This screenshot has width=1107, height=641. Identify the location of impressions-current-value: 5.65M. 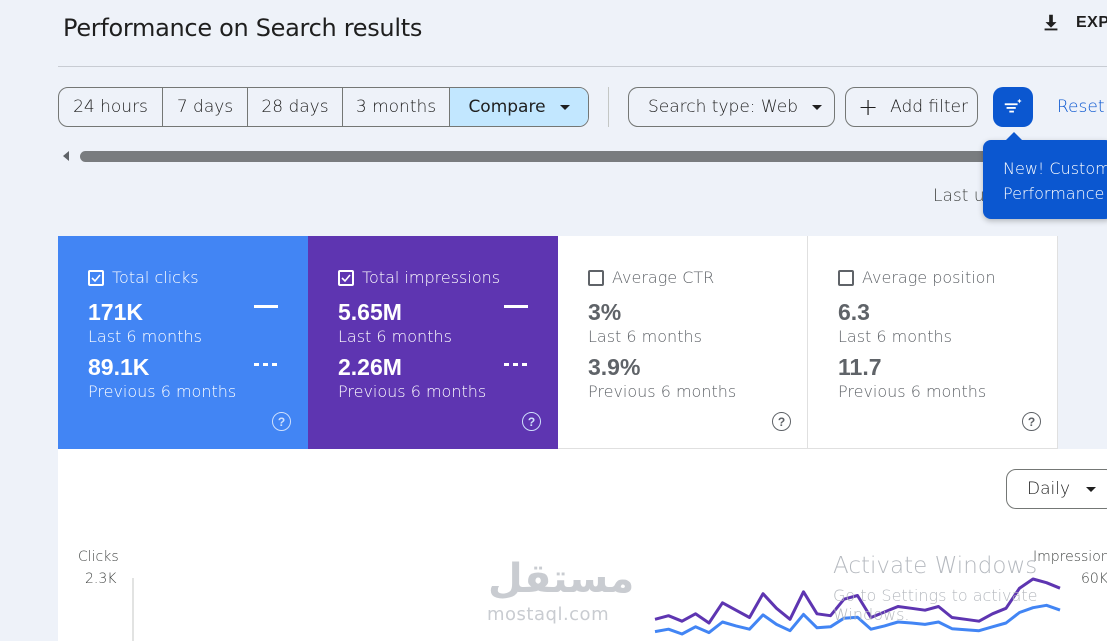
(370, 312).